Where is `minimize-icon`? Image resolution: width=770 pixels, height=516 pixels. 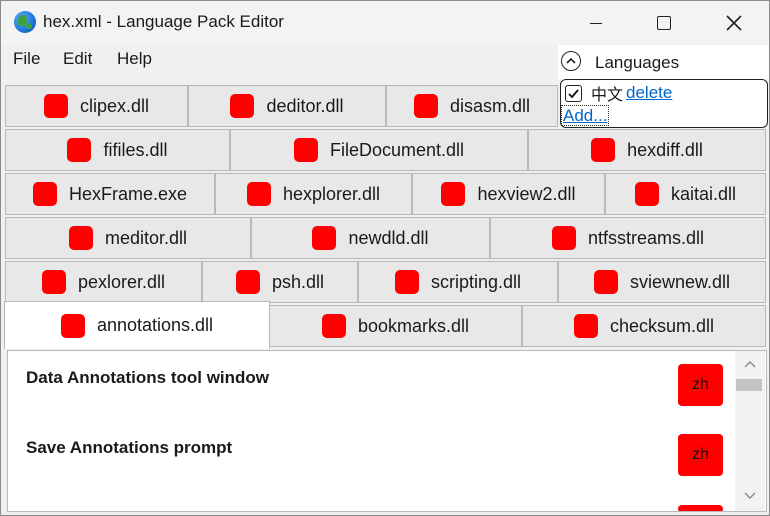 minimize-icon is located at coordinates (596, 23).